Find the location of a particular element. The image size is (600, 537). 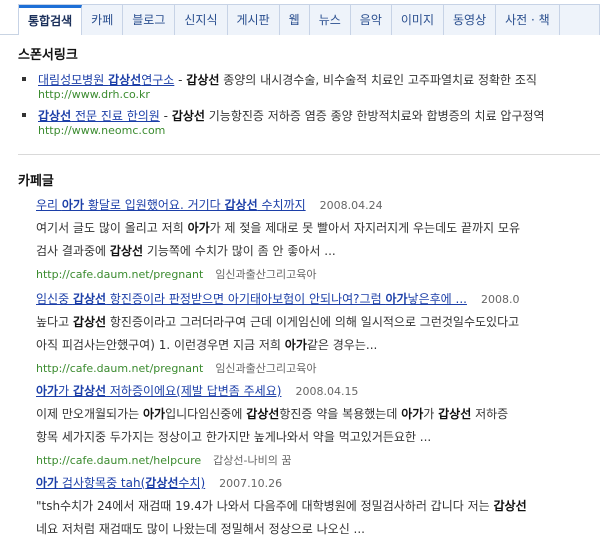

tab-1: 카페 is located at coordinates (103, 20).